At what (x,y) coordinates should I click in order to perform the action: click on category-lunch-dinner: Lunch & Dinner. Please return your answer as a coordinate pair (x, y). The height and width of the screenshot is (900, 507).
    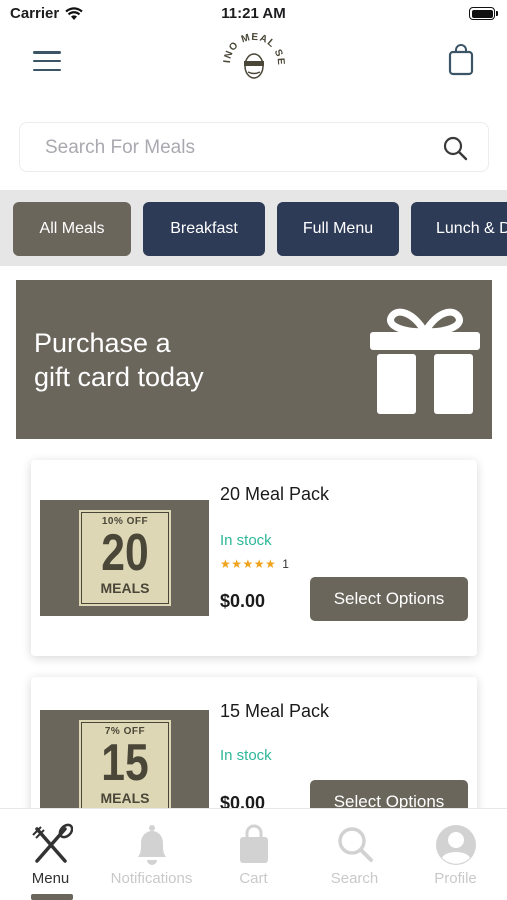
    Looking at the image, I should click on (459, 229).